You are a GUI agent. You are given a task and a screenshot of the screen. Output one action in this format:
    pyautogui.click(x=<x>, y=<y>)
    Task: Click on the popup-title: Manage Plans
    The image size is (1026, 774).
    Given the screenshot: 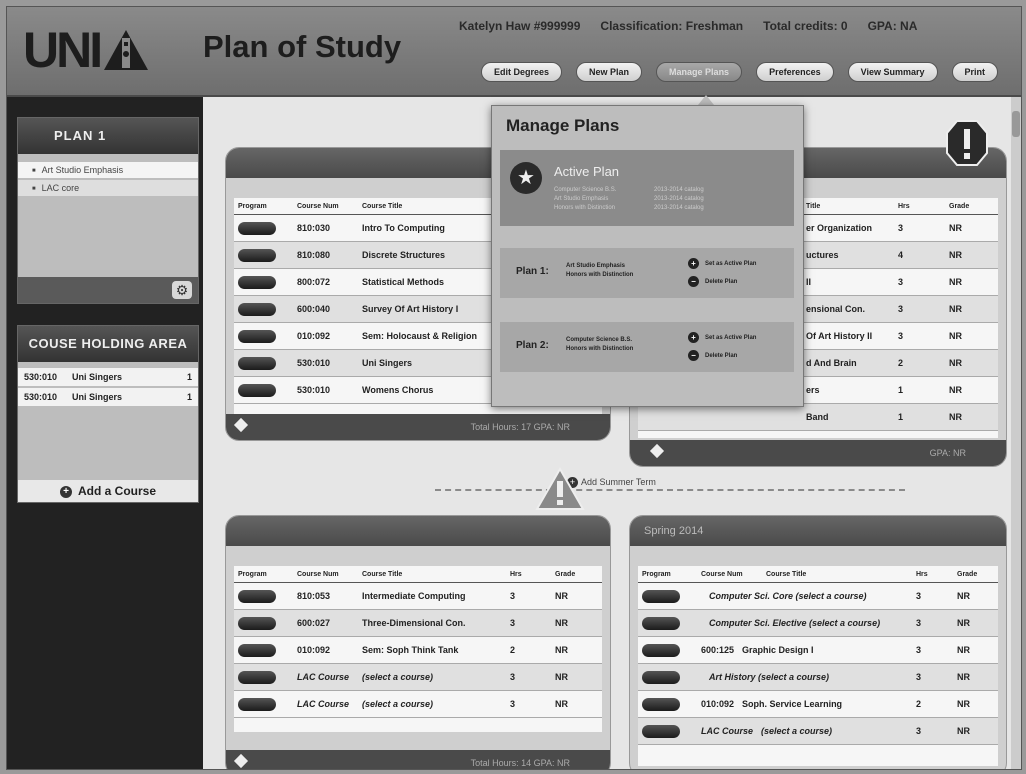 What is the action you would take?
    pyautogui.click(x=563, y=125)
    